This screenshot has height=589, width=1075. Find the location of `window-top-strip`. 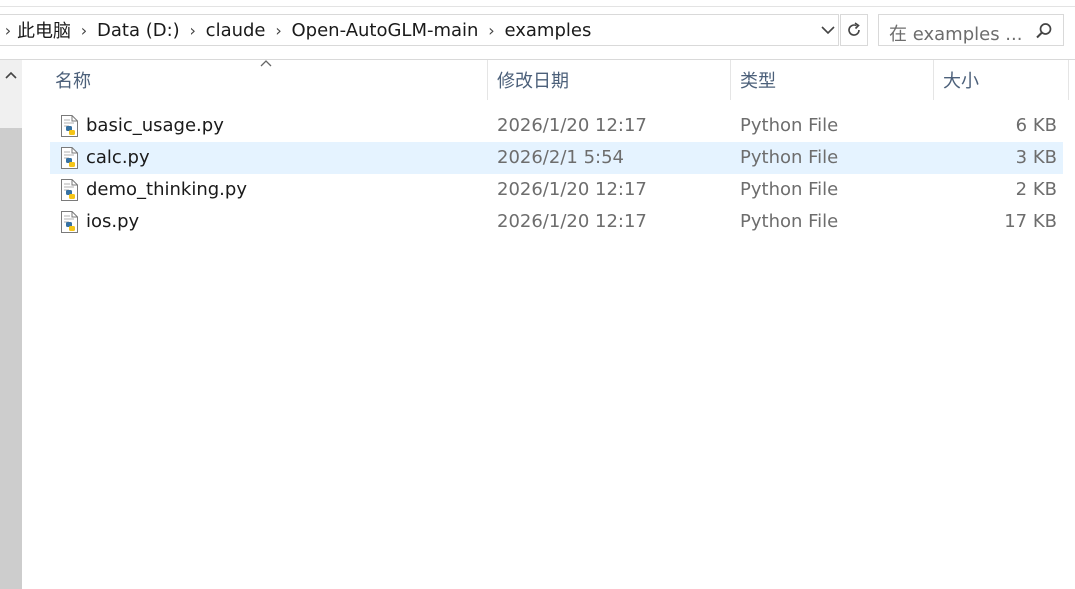

window-top-strip is located at coordinates (537, 3).